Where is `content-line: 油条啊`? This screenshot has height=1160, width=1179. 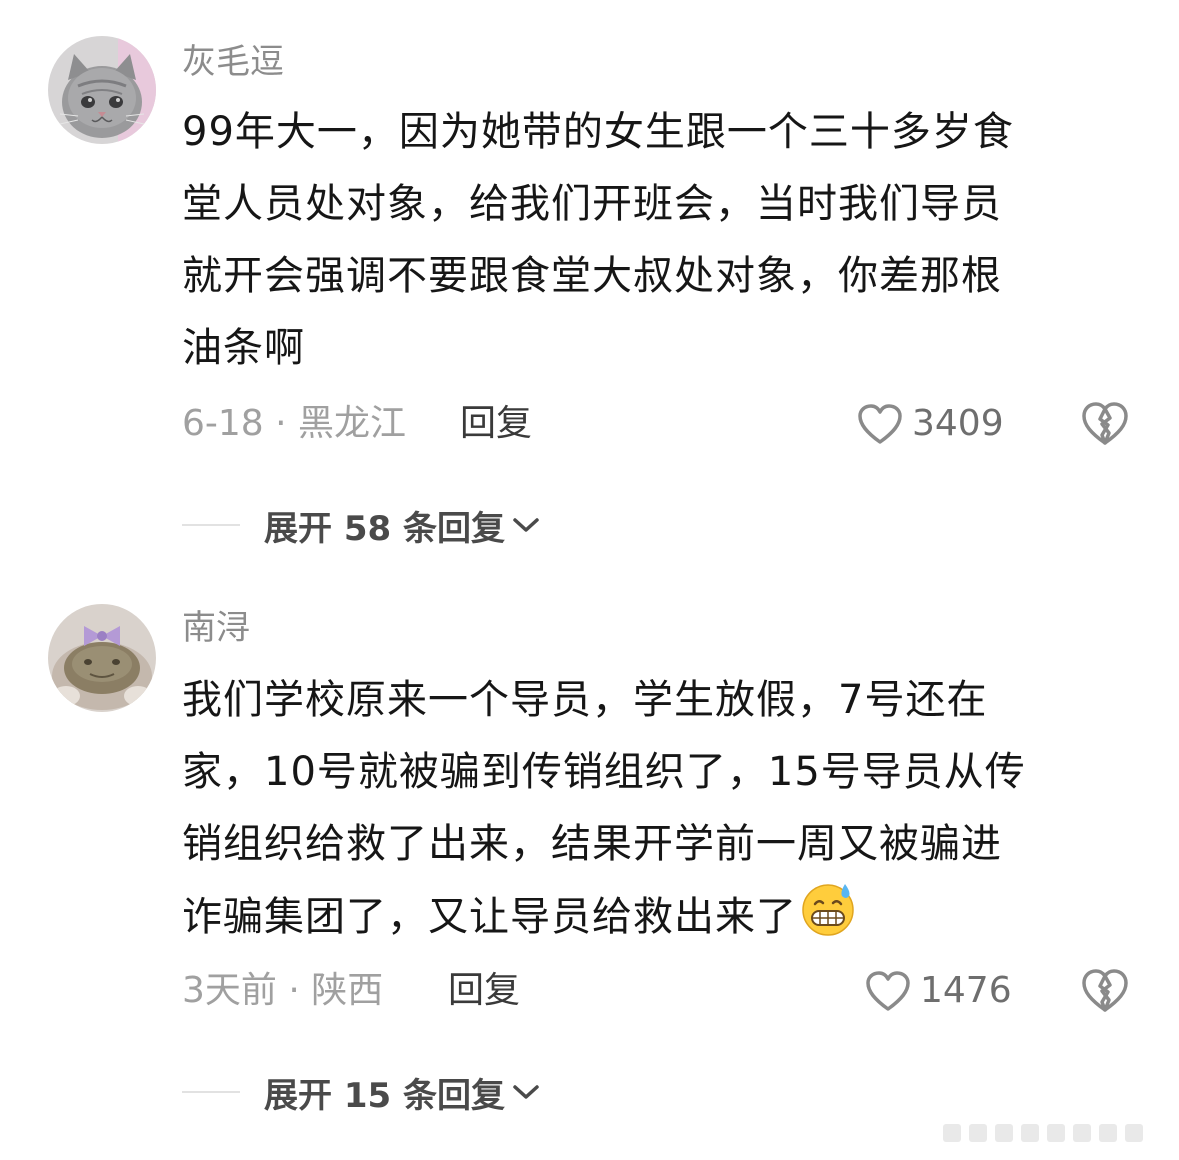
content-line: 油条啊 is located at coordinates (243, 348).